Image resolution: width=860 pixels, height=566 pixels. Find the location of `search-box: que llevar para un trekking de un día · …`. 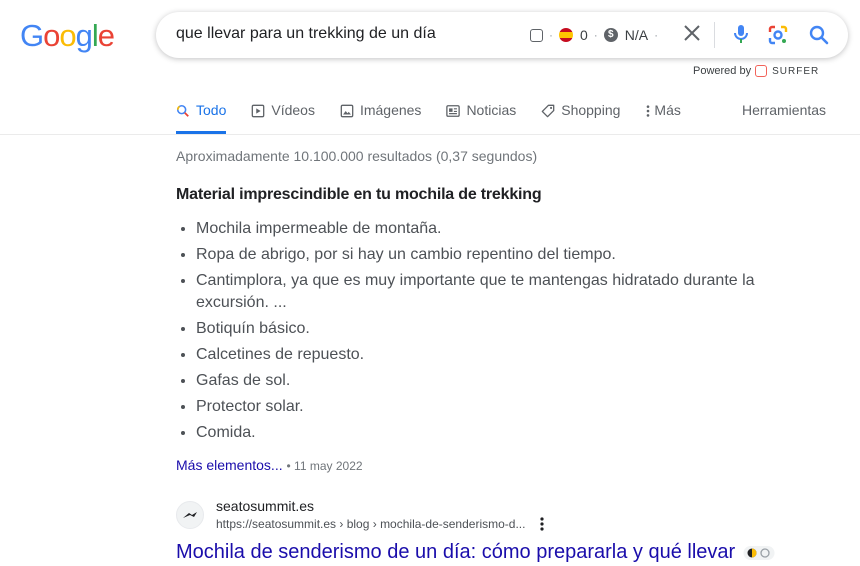

search-box: que llevar para un trekking de un día · … is located at coordinates (502, 35).